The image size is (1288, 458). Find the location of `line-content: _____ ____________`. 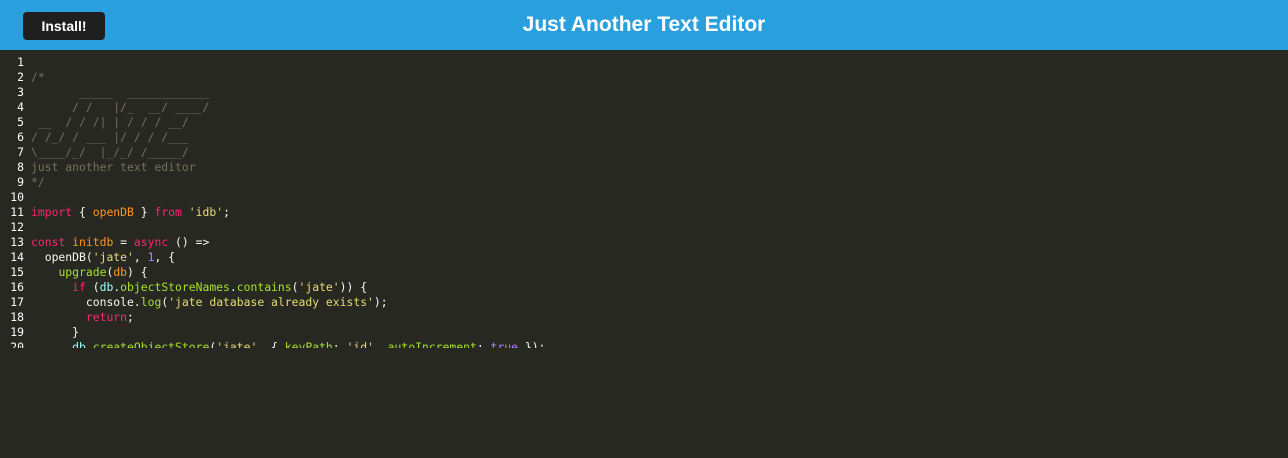

line-content: _____ ____________ is located at coordinates (120, 92).